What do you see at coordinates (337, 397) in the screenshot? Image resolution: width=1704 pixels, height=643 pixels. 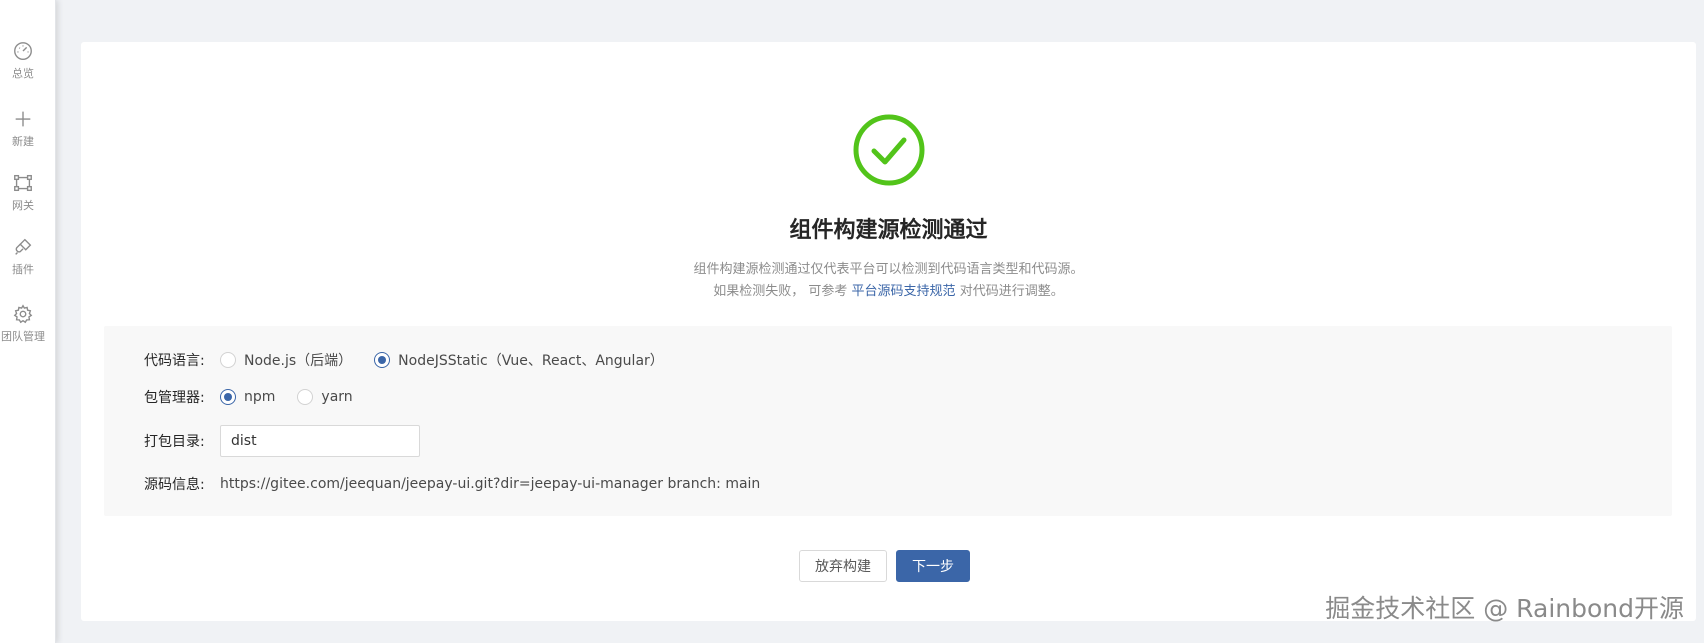 I see `radio-label: yarn` at bounding box center [337, 397].